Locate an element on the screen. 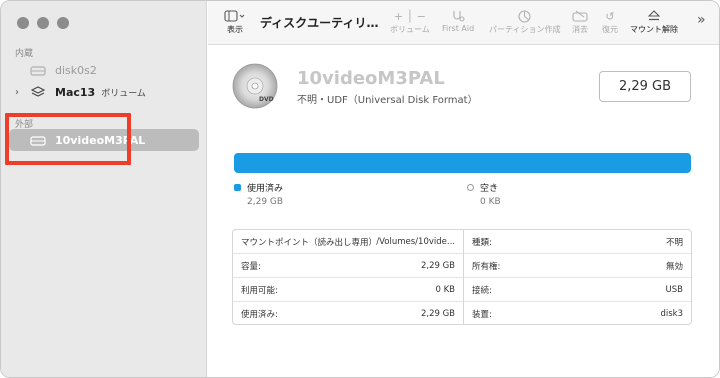 The height and width of the screenshot is (378, 720). minimize-window-button is located at coordinates (43, 23).